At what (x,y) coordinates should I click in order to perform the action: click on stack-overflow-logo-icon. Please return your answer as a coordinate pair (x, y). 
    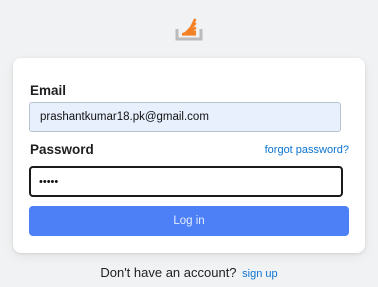
    Looking at the image, I should click on (189, 29).